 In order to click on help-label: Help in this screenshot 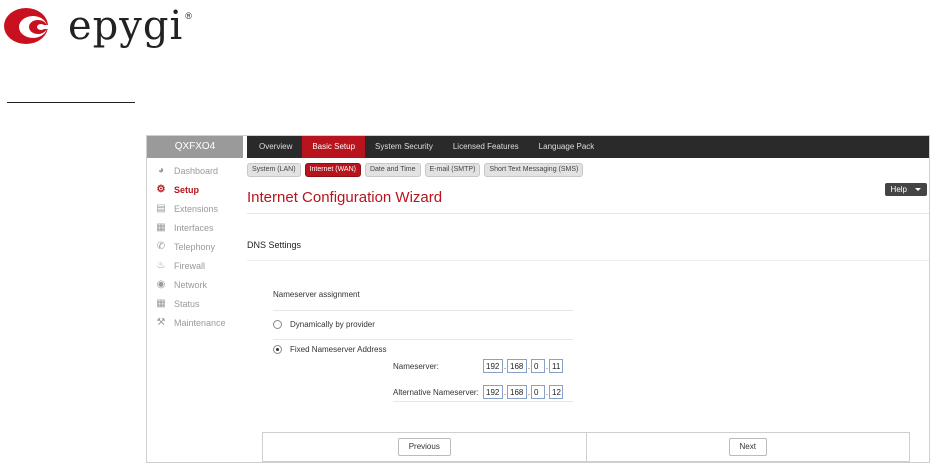, I will do `click(898, 189)`.